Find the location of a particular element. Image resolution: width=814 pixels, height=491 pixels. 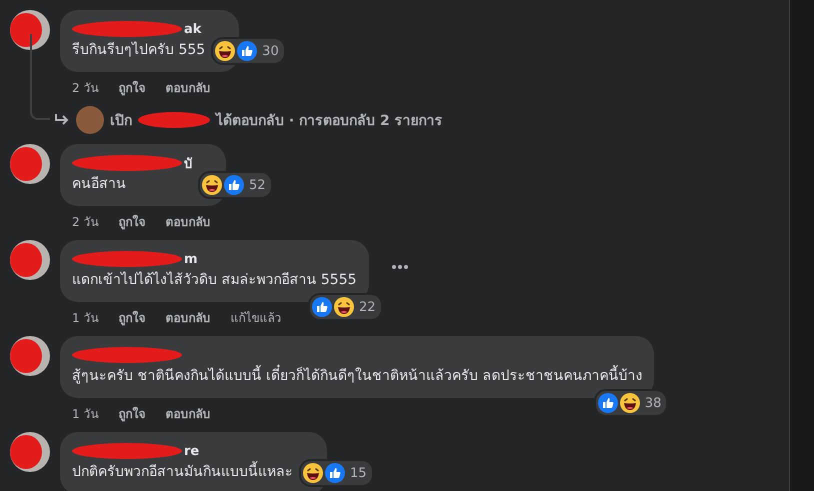

comment-text: คนอีสาน is located at coordinates (99, 184).